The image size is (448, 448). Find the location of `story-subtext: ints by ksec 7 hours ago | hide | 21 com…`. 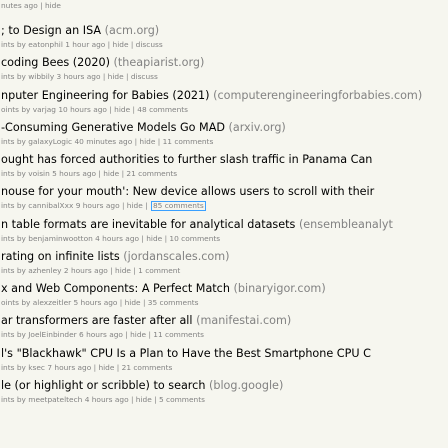

story-subtext: ints by ksec 7 hours ago | hide | 21 com… is located at coordinates (224, 367).